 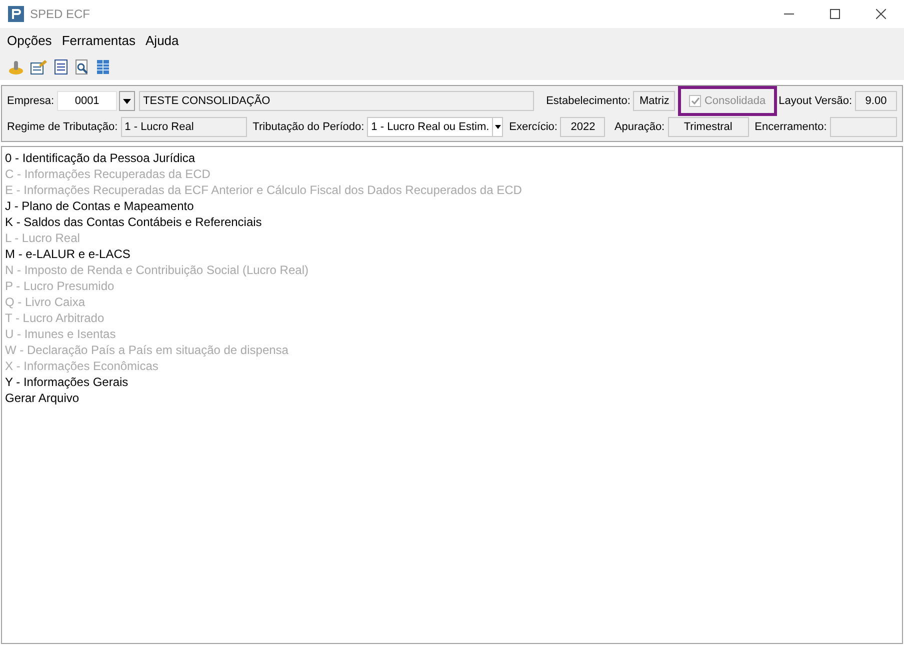 What do you see at coordinates (16, 14) in the screenshot?
I see `app-logo-icon` at bounding box center [16, 14].